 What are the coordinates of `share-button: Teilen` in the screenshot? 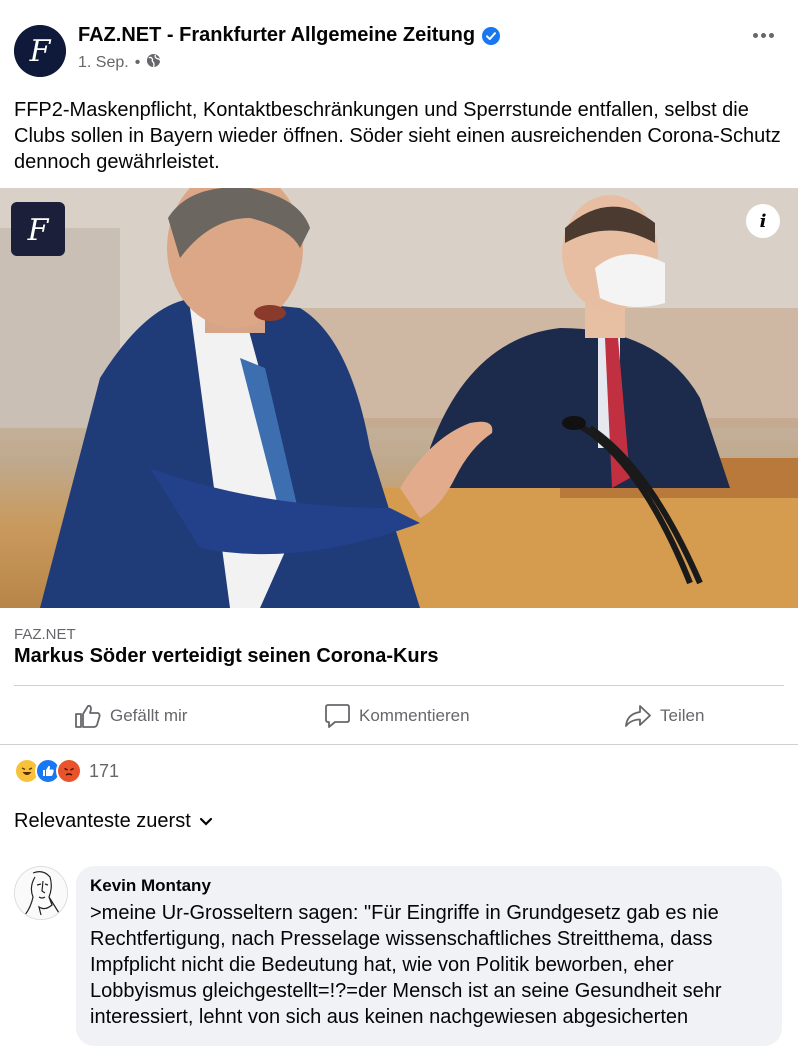 It's located at (664, 716).